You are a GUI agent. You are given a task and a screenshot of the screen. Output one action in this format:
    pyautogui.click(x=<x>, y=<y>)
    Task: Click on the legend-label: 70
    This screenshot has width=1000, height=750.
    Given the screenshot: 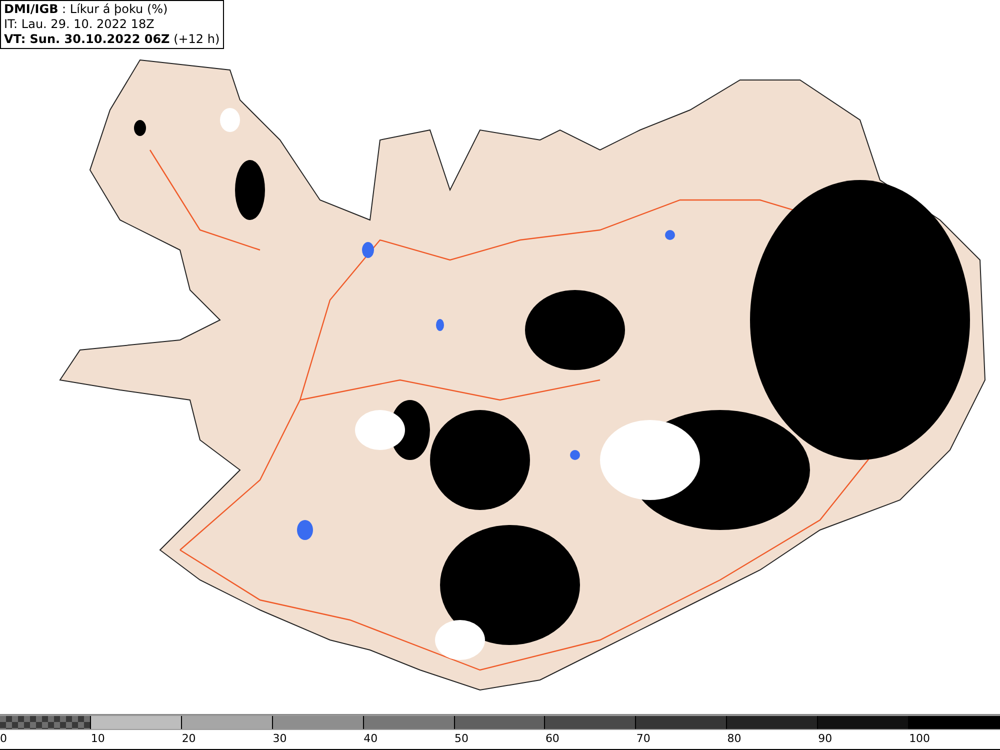 What is the action you would take?
    pyautogui.click(x=643, y=738)
    